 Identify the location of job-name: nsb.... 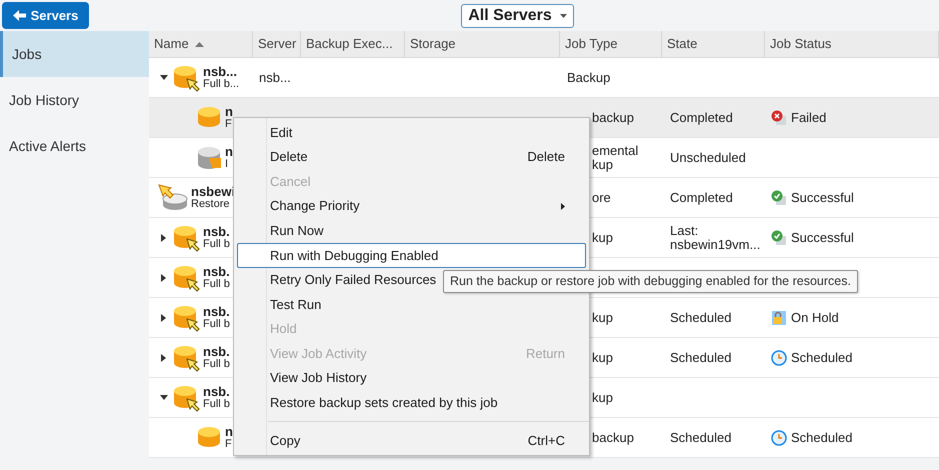
(220, 71).